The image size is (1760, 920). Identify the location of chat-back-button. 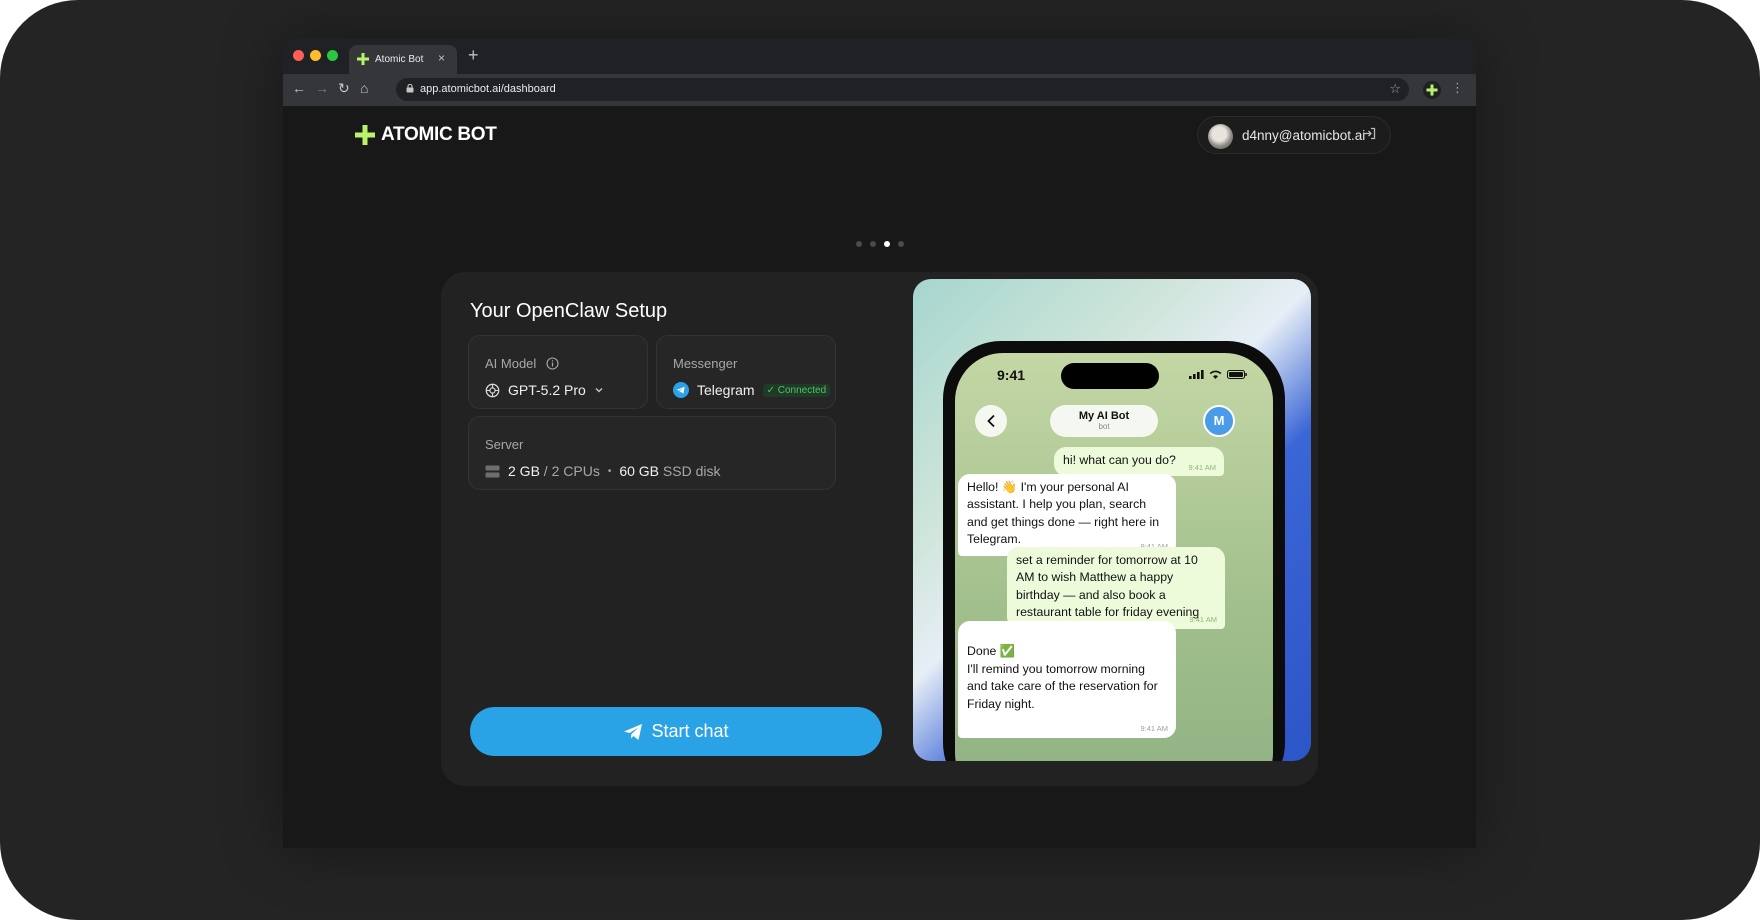
(991, 421).